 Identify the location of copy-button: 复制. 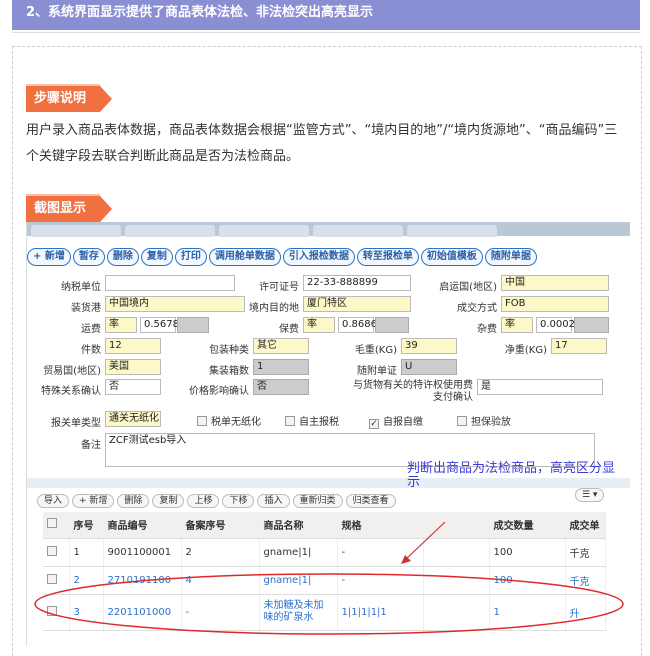
(156, 257).